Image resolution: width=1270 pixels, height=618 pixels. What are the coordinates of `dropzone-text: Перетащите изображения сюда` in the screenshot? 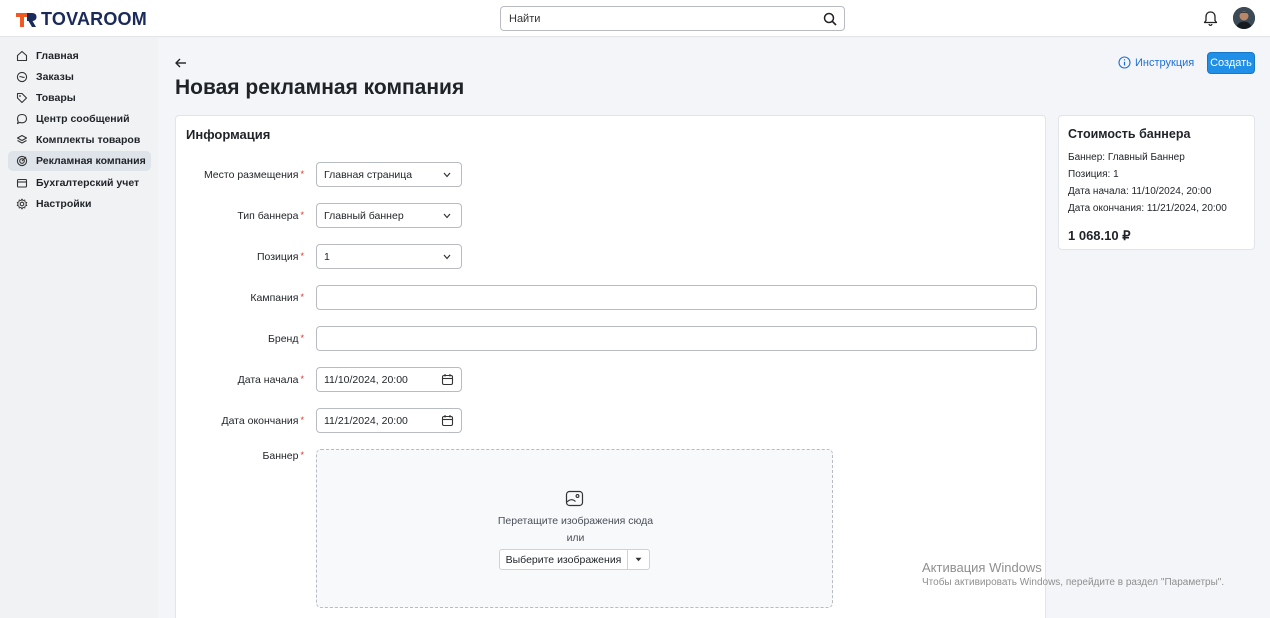 It's located at (575, 521).